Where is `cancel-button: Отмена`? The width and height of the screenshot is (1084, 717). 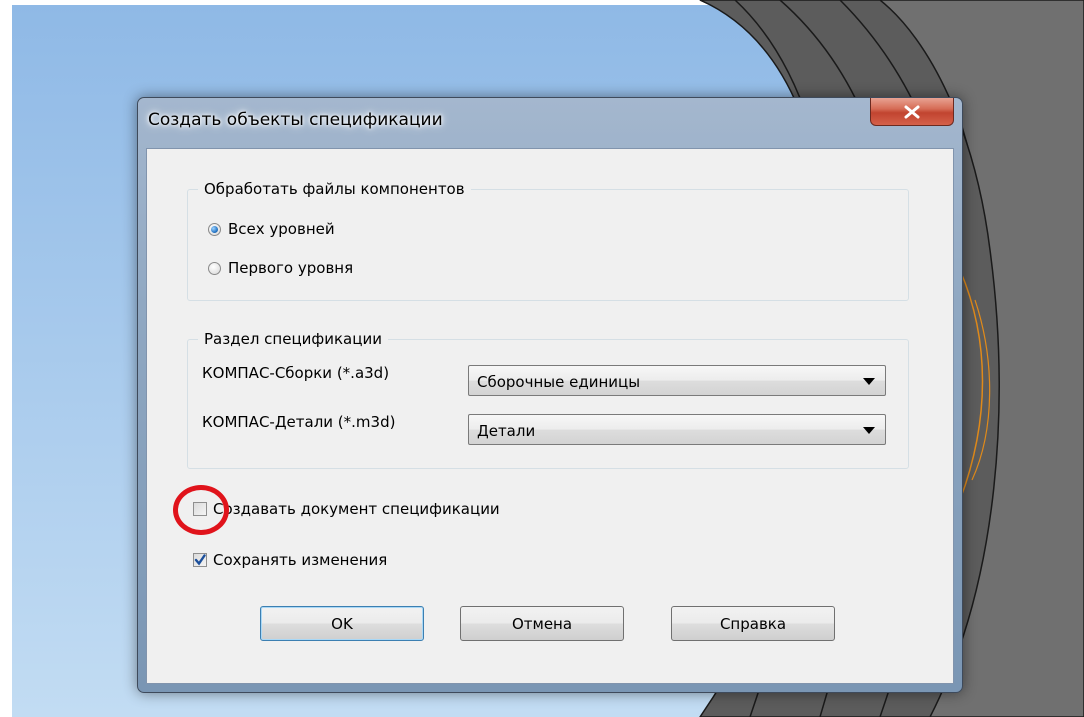 cancel-button: Отмена is located at coordinates (542, 623).